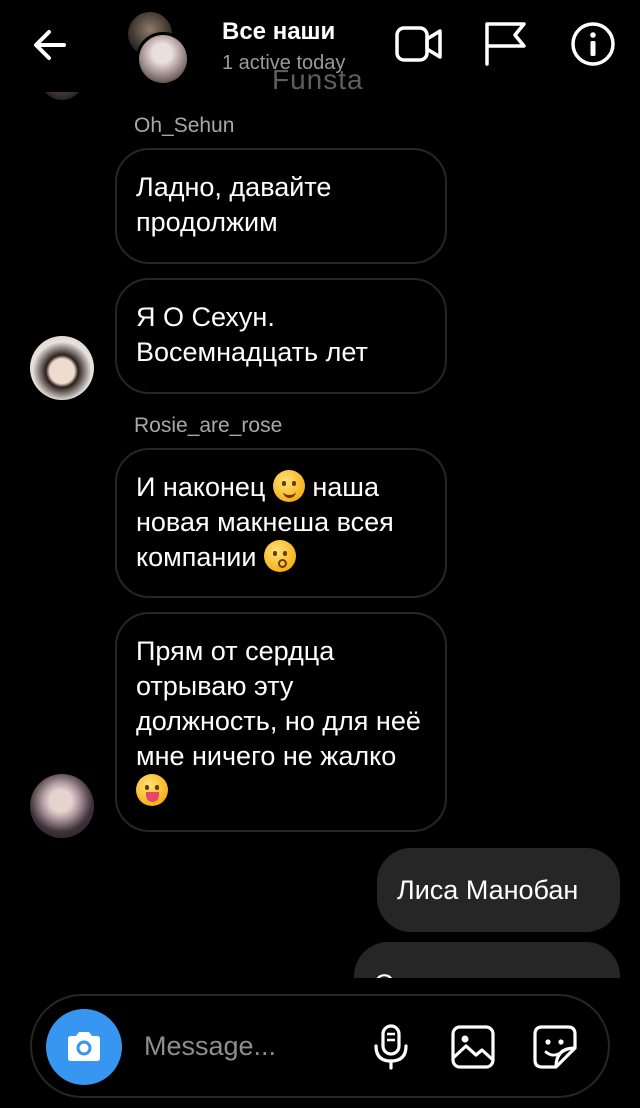  What do you see at coordinates (62, 806) in the screenshot?
I see `avatar-rosie` at bounding box center [62, 806].